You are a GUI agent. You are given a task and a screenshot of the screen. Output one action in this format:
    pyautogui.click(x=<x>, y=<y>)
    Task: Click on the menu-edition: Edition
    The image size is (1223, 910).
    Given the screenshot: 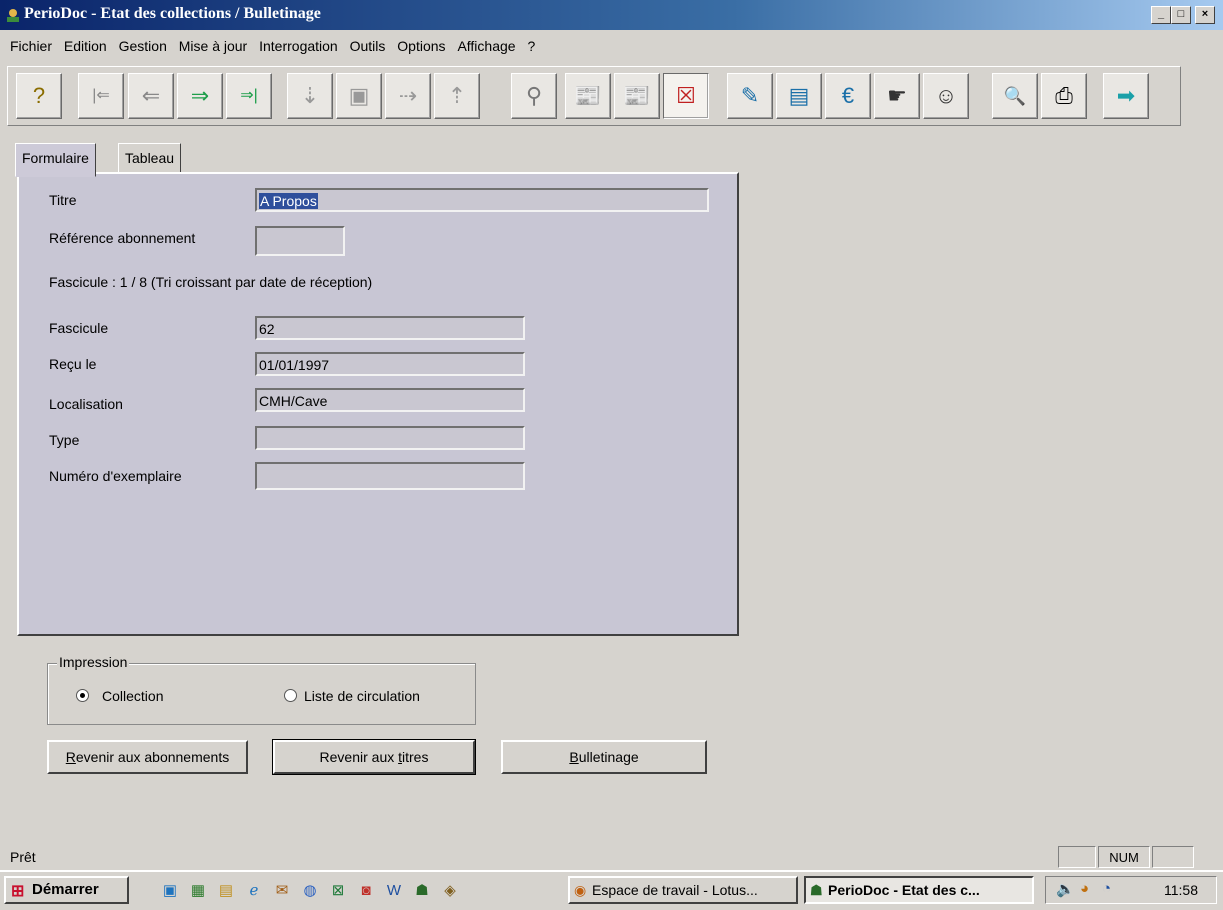 What is the action you would take?
    pyautogui.click(x=85, y=46)
    